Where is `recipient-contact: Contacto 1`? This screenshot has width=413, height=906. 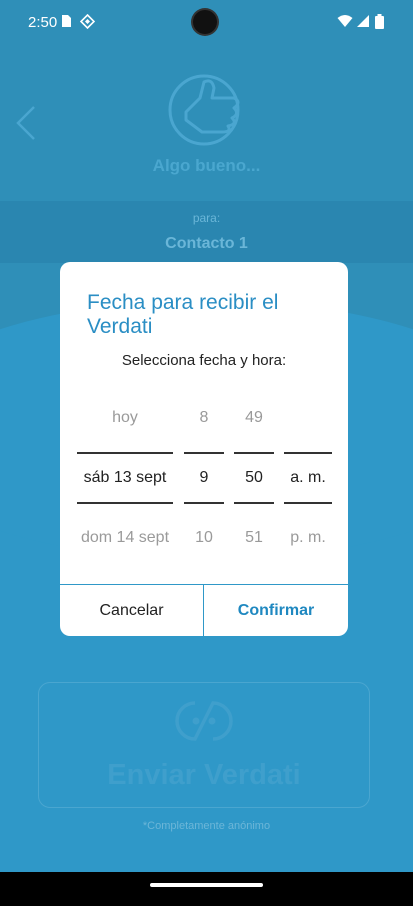
recipient-contact: Contacto 1 is located at coordinates (206, 244).